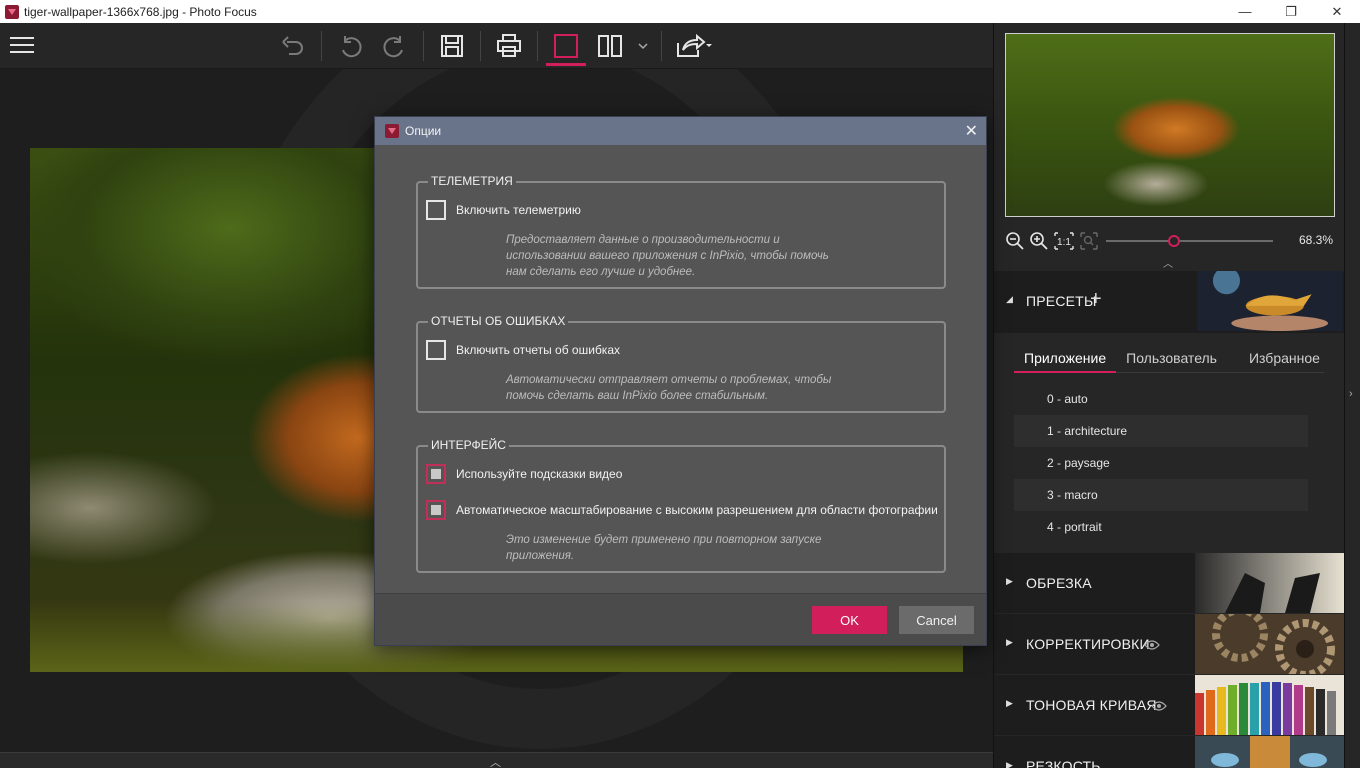 This screenshot has height=768, width=1360. Describe the element at coordinates (452, 46) in the screenshot. I see `save-icon` at that location.